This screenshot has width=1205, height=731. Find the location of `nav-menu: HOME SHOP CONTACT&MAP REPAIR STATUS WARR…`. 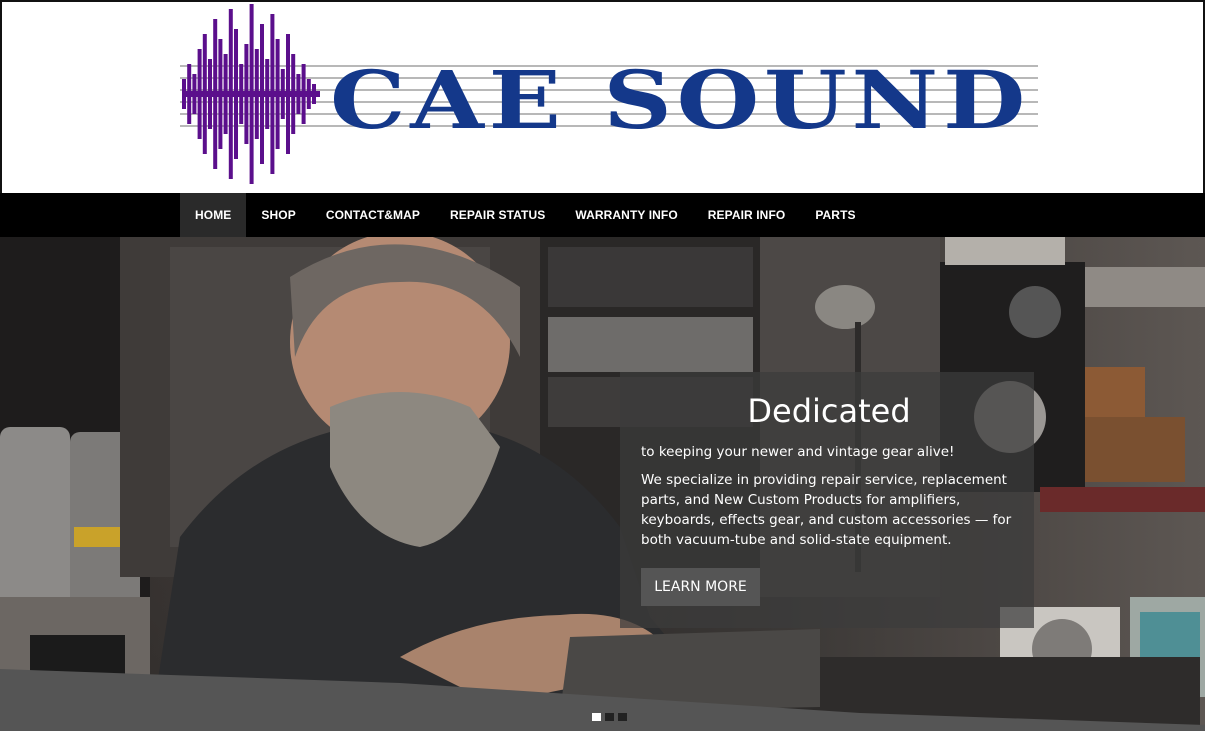

nav-menu: HOME SHOP CONTACT&MAP REPAIR STATUS WARR… is located at coordinates (525, 215).